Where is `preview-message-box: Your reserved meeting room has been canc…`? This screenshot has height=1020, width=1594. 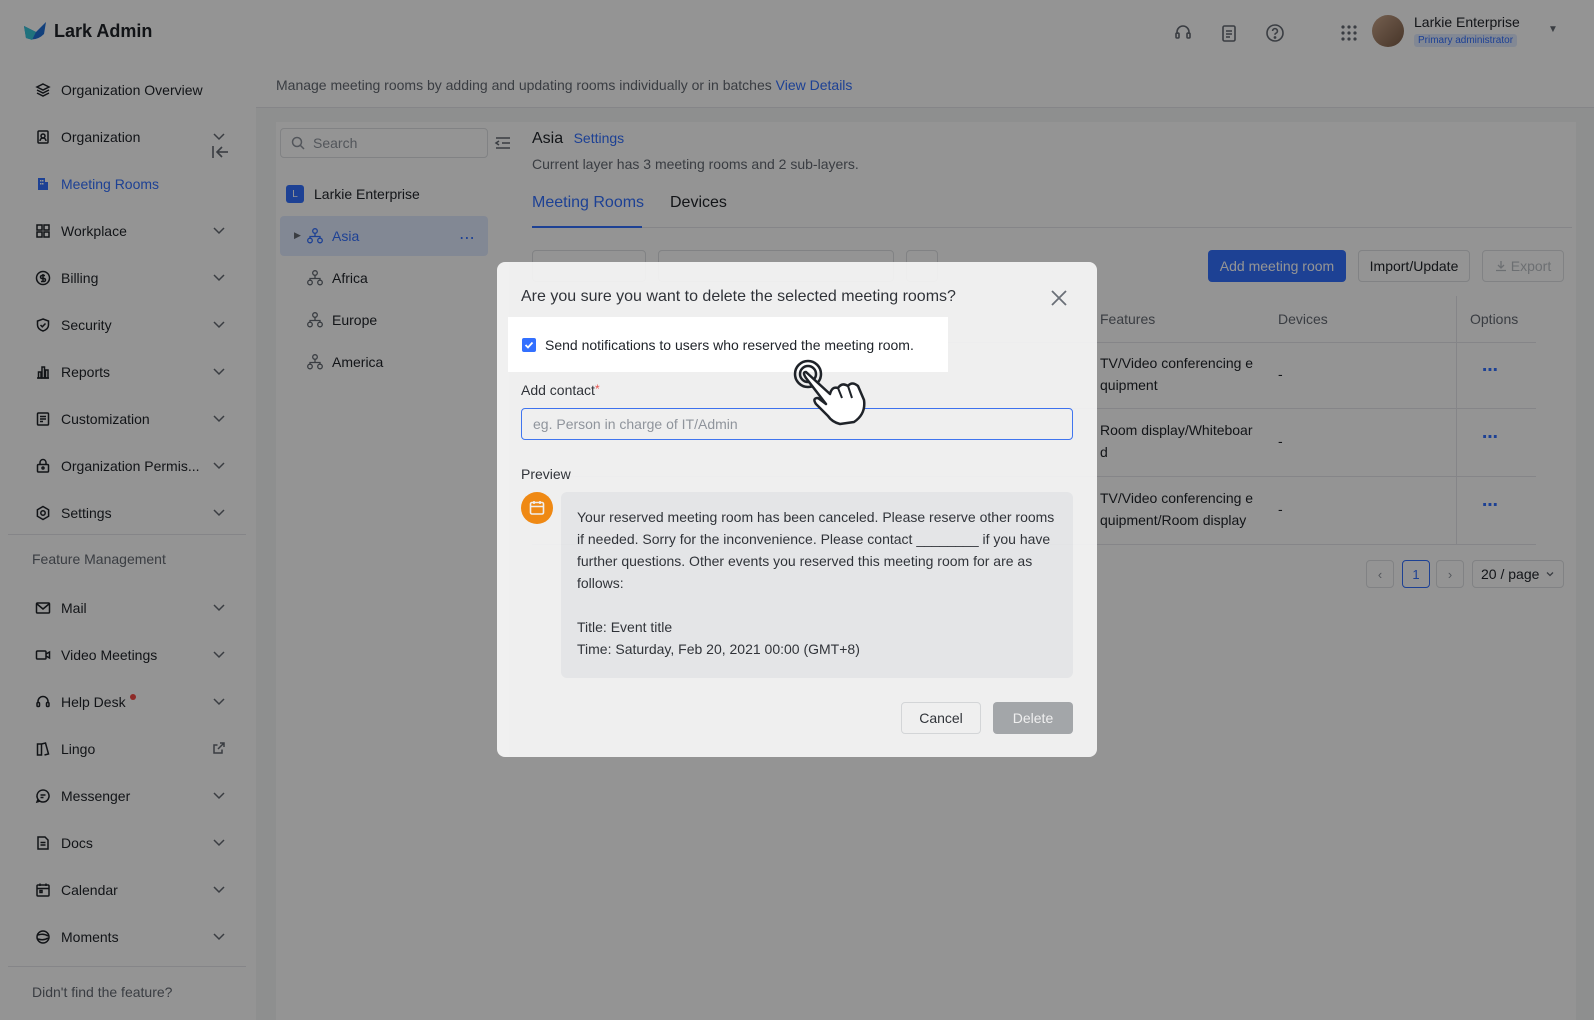
preview-message-box: Your reserved meeting room has been canc… is located at coordinates (817, 585).